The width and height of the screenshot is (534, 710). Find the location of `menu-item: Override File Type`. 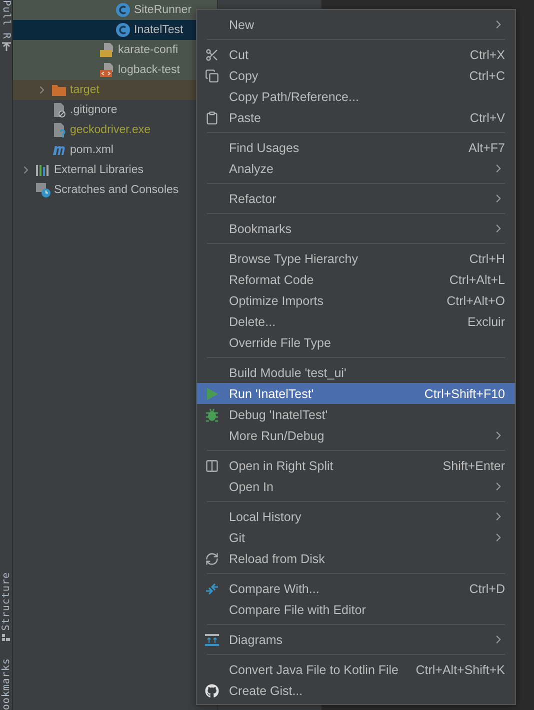

menu-item: Override File Type is located at coordinates (356, 342).